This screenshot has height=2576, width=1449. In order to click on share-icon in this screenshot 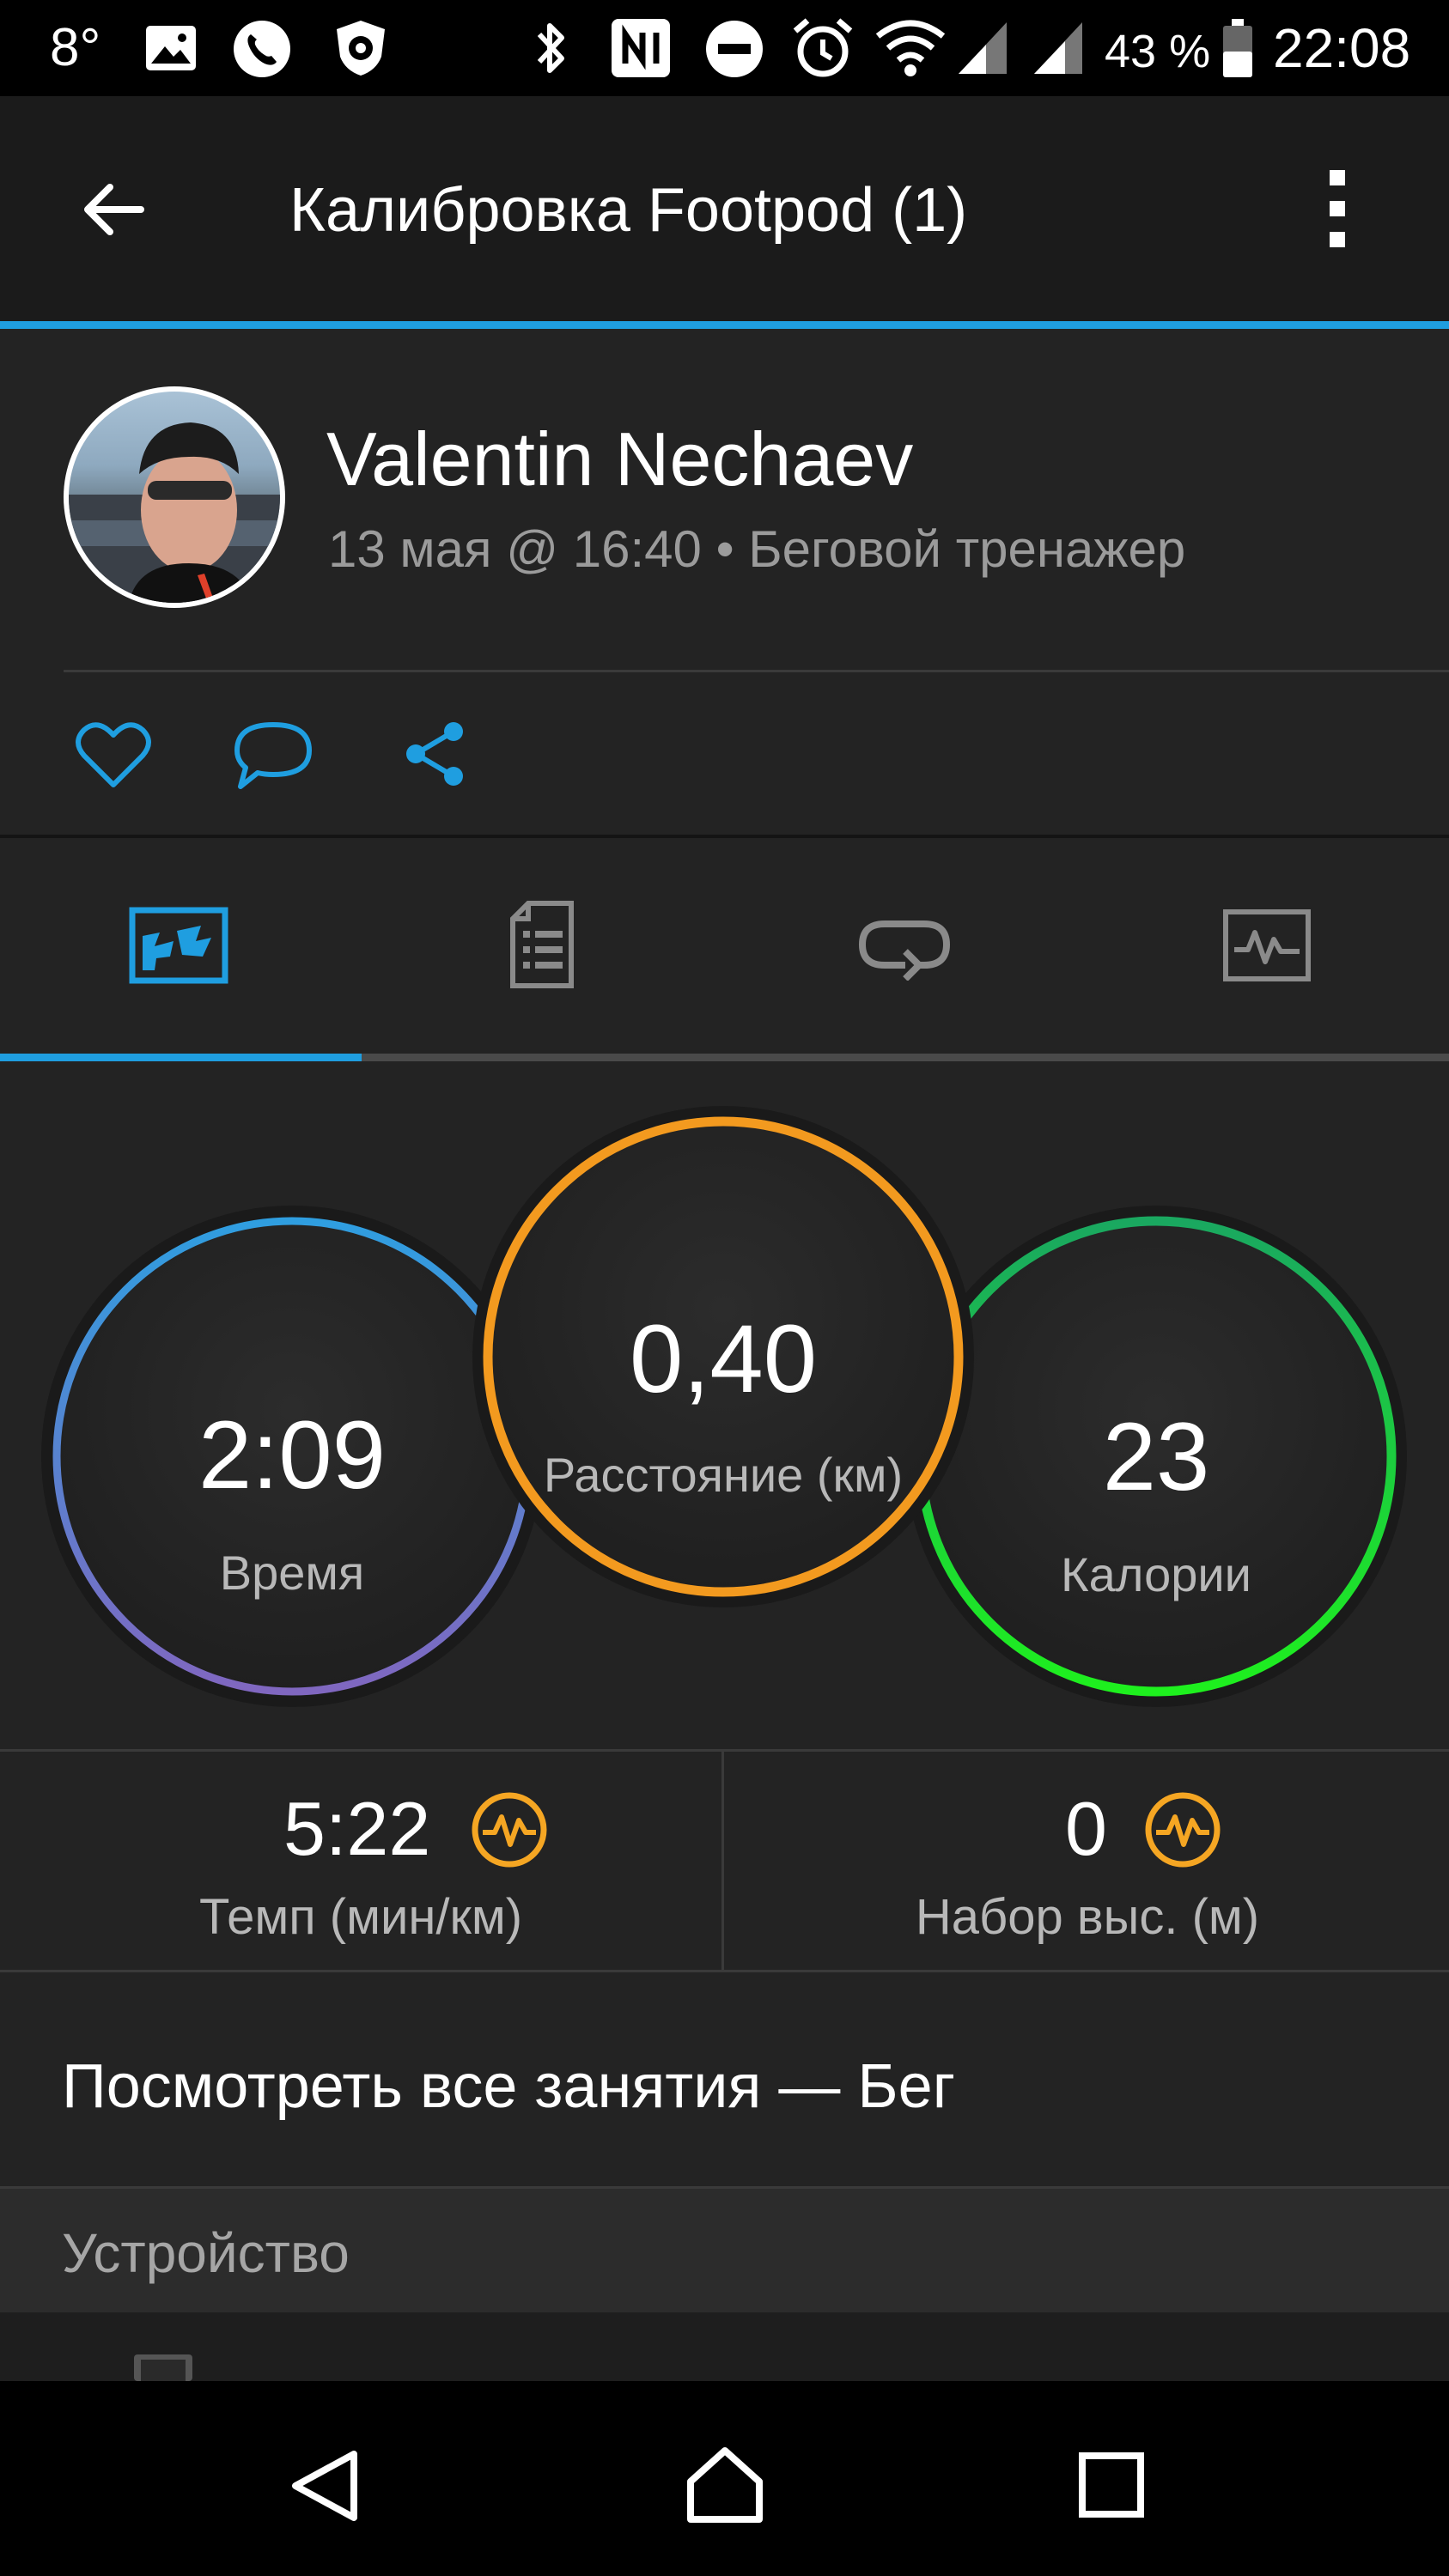, I will do `click(434, 754)`.